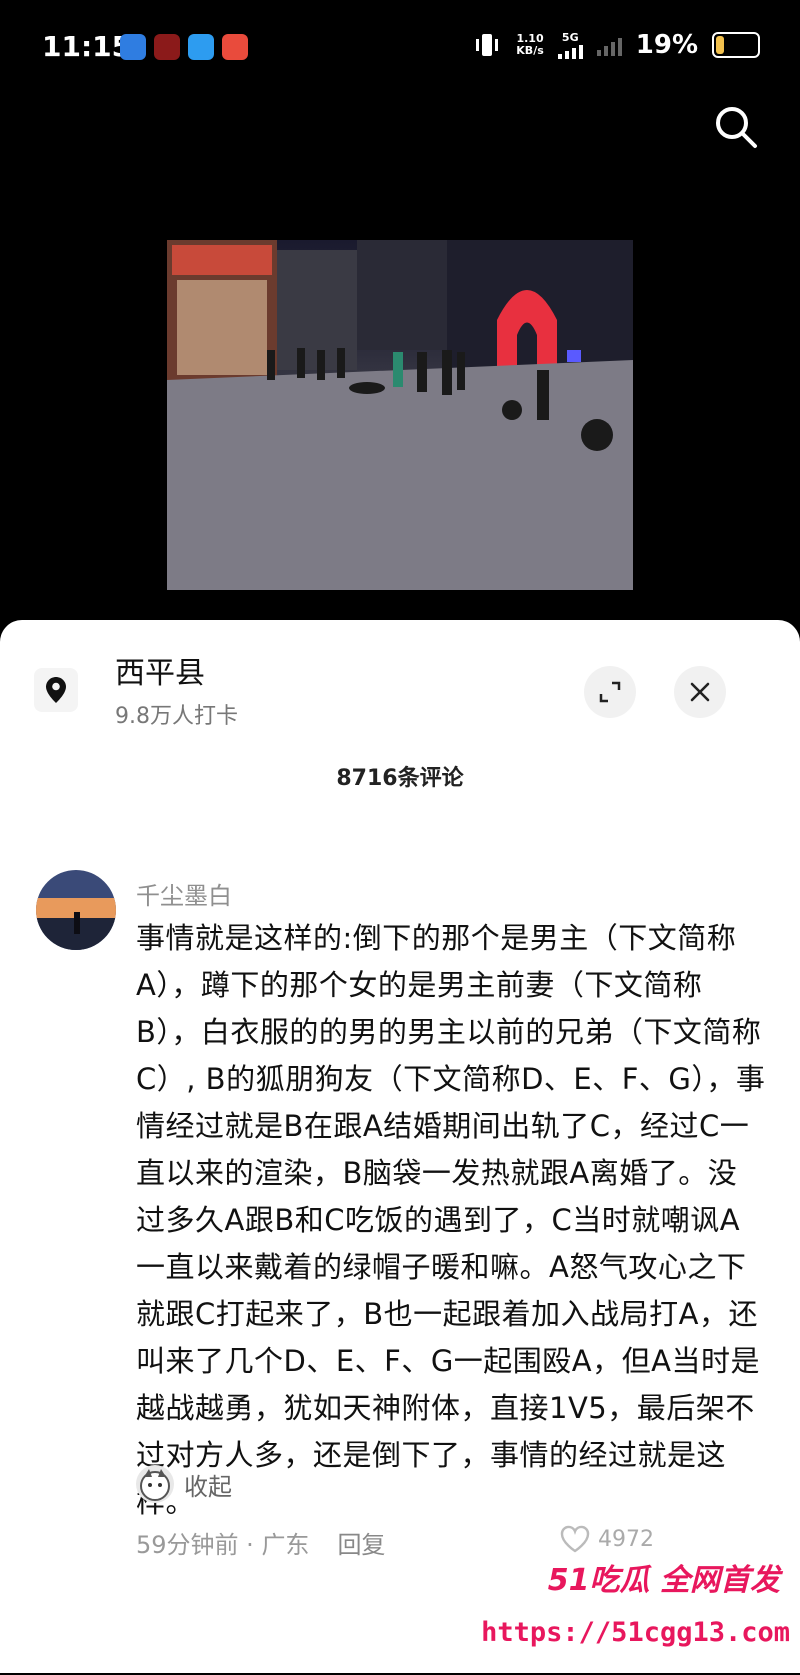  Describe the element at coordinates (736, 127) in the screenshot. I see `search-icon` at that location.